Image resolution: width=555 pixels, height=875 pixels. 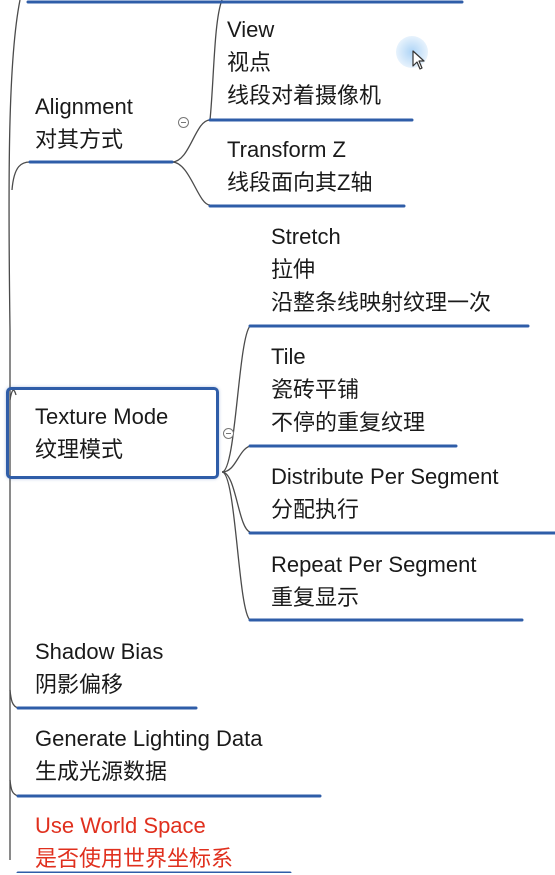 What do you see at coordinates (191, 141) in the screenshot?
I see `alignment-to-view` at bounding box center [191, 141].